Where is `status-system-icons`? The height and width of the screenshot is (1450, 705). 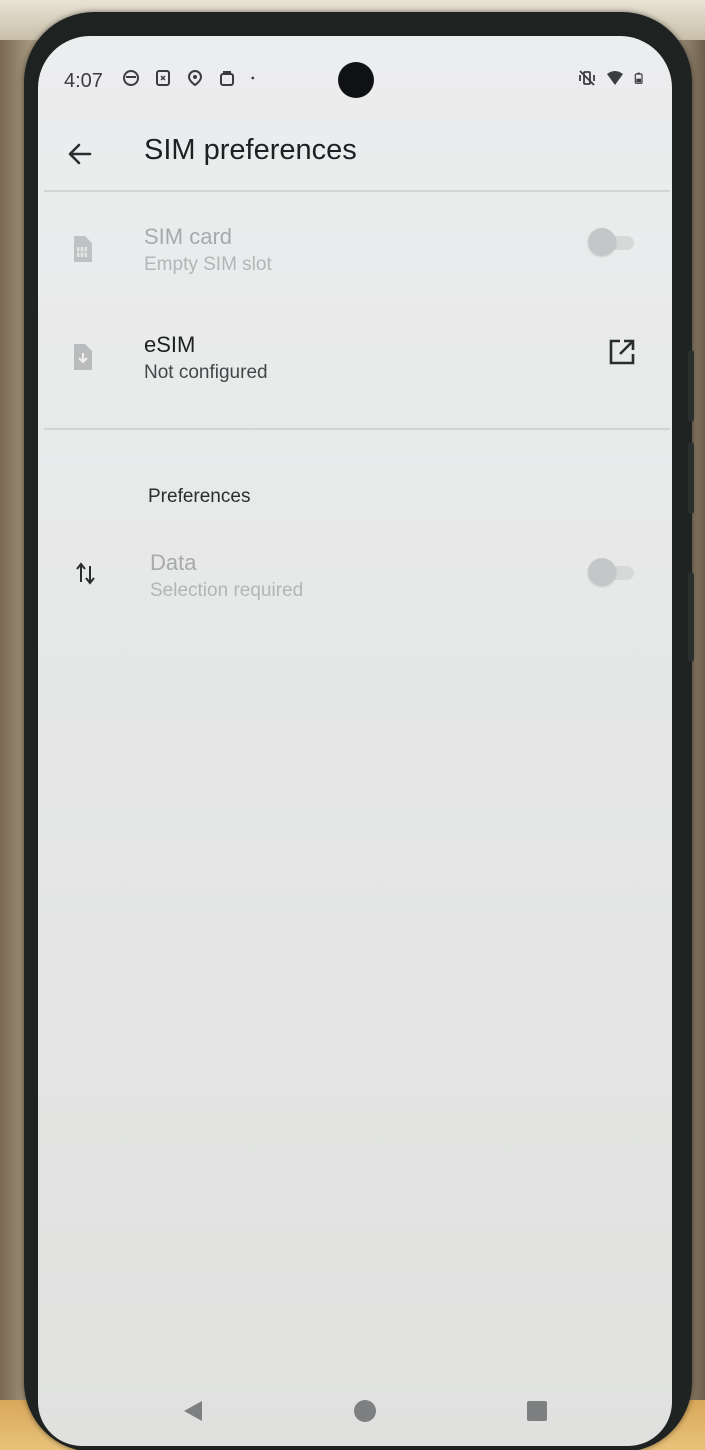 status-system-icons is located at coordinates (612, 78).